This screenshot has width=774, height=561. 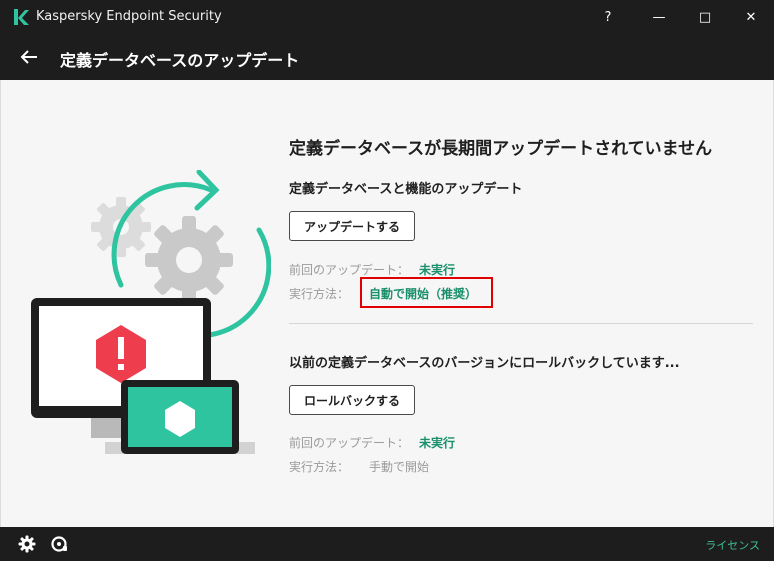 What do you see at coordinates (521, 323) in the screenshot?
I see `section-divider` at bounding box center [521, 323].